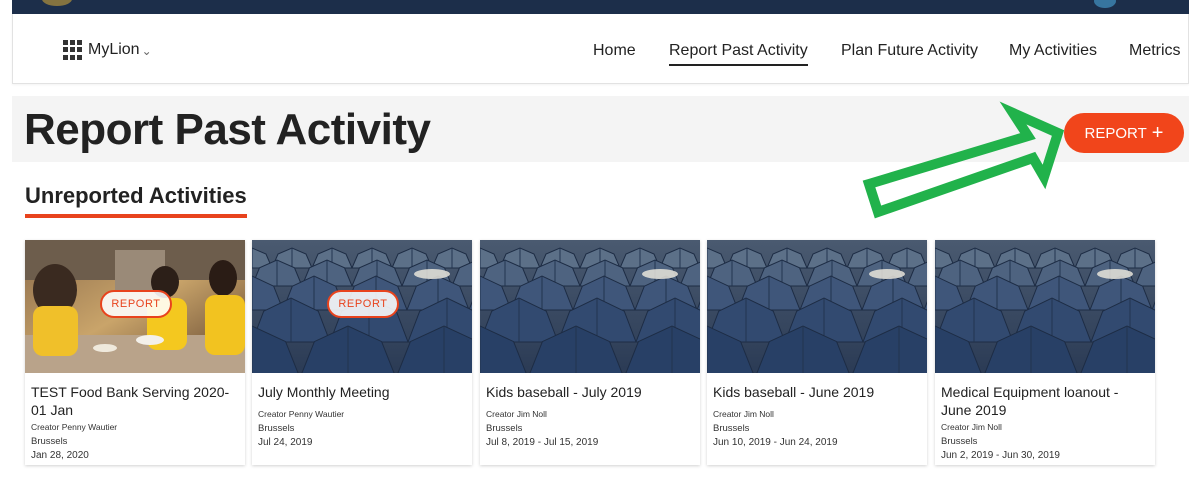  Describe the element at coordinates (227, 129) in the screenshot. I see `page-title: Report Past Activity` at that location.